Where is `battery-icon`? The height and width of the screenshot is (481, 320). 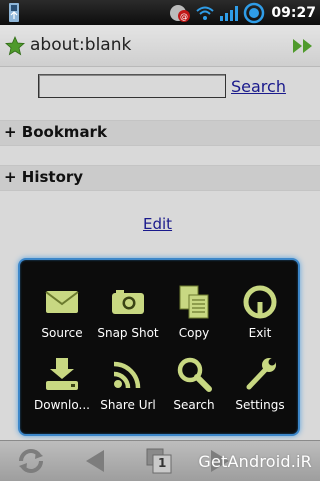 battery-icon is located at coordinates (254, 12).